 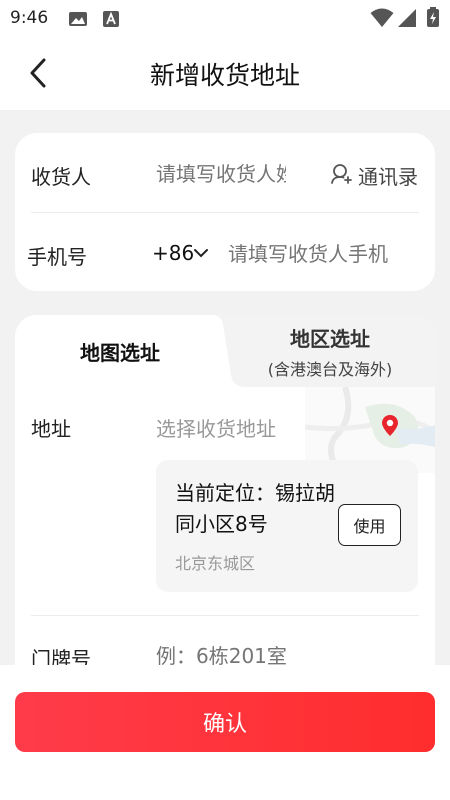 I want to click on font-notification-icon, so click(x=111, y=19).